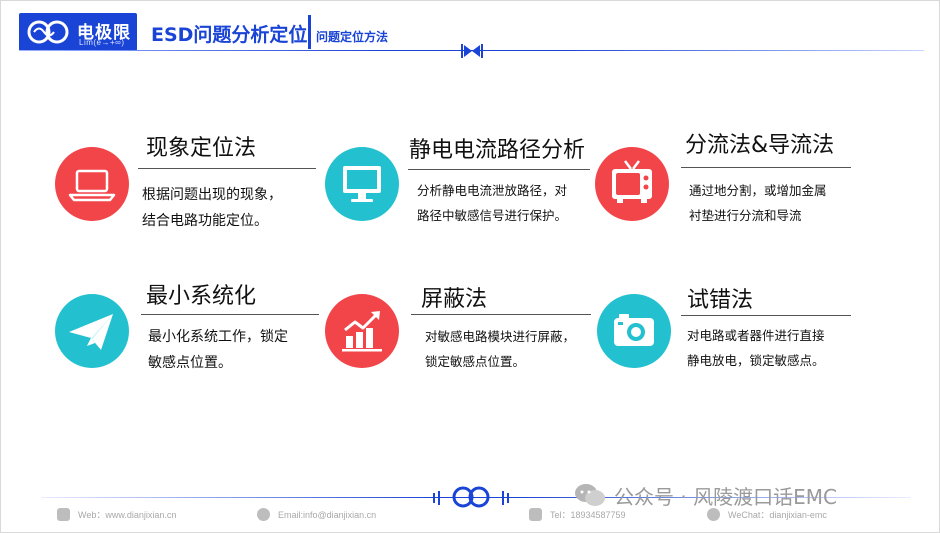  I want to click on item-desc-phenomenon: 根据问题出现的现象， 结合电路功能定位。, so click(212, 208).